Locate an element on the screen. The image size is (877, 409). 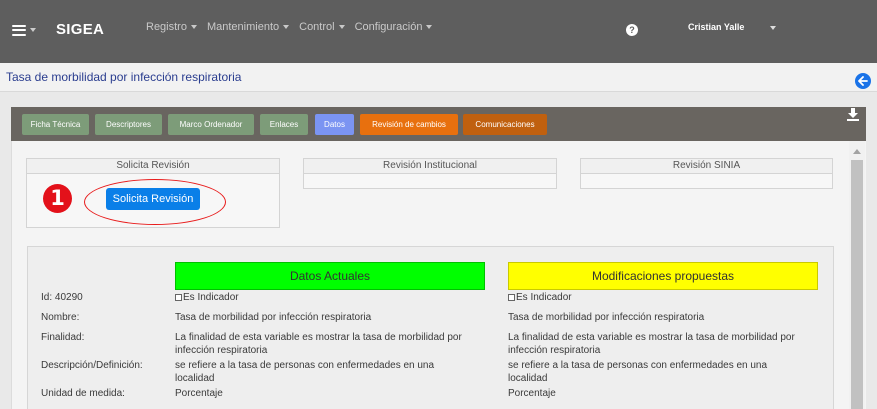
menu-configuracion: Configuración is located at coordinates (394, 27).